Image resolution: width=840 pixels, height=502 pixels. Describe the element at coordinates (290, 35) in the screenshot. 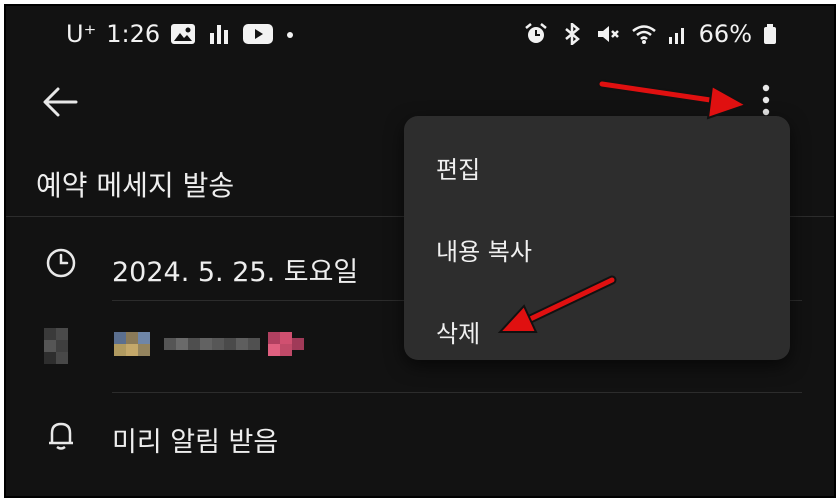

I see `dot-icon` at that location.